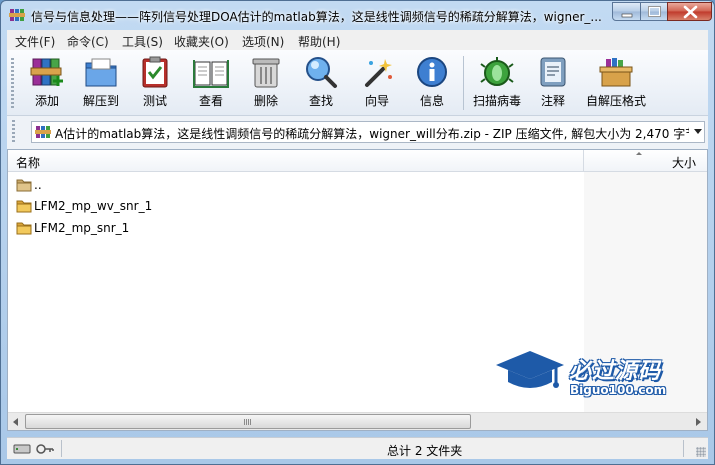  I want to click on trash-can-icon, so click(266, 73).